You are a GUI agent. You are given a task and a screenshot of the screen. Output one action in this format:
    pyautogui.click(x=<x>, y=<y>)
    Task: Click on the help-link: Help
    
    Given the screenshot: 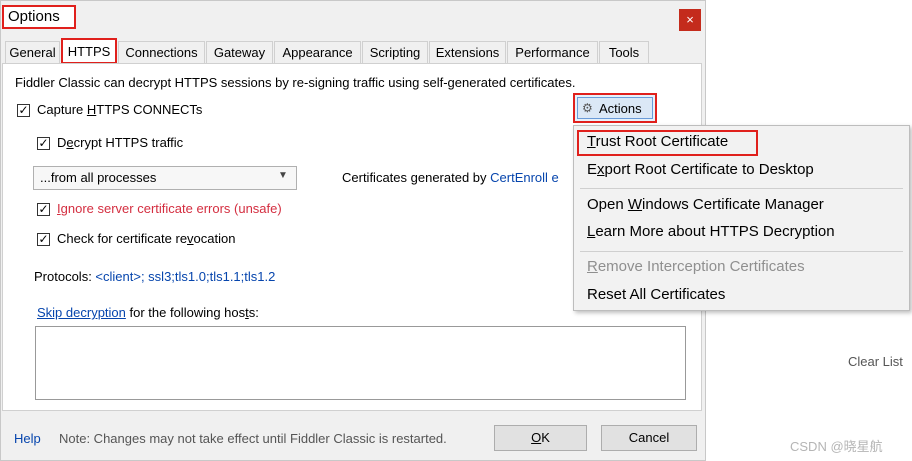 What is the action you would take?
    pyautogui.click(x=27, y=438)
    